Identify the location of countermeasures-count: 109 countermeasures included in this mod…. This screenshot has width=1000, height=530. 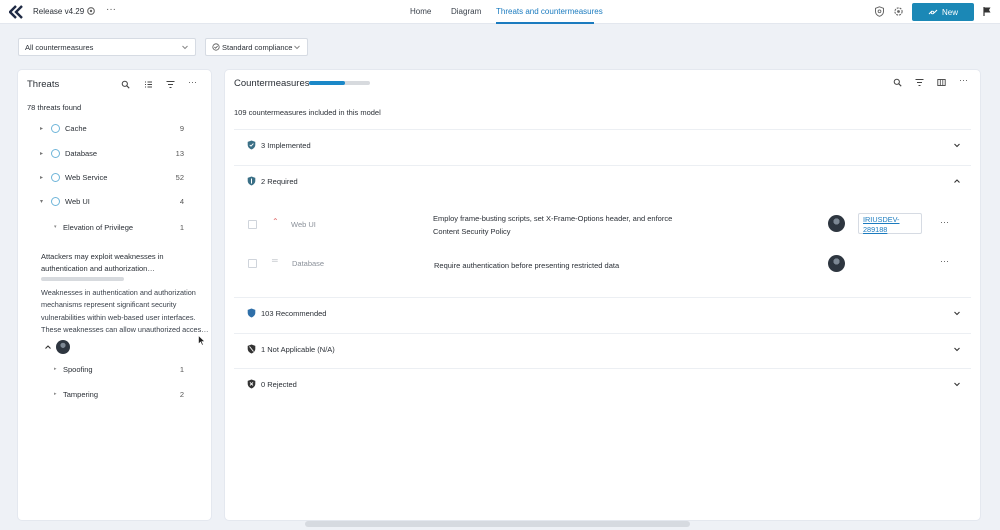
(307, 112).